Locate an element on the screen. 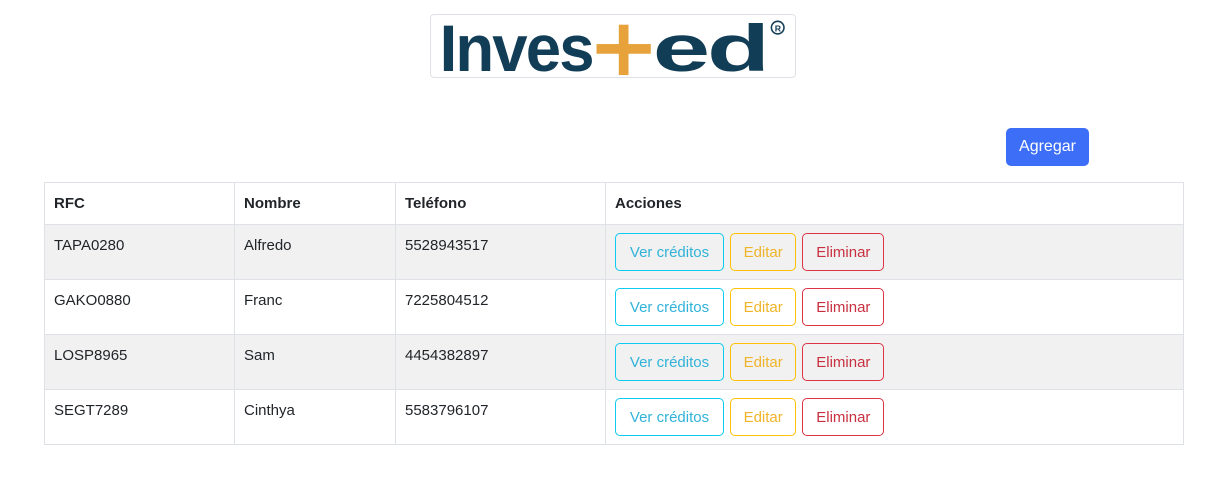 This screenshot has width=1225, height=478. cell-nombre: Franc is located at coordinates (315, 307).